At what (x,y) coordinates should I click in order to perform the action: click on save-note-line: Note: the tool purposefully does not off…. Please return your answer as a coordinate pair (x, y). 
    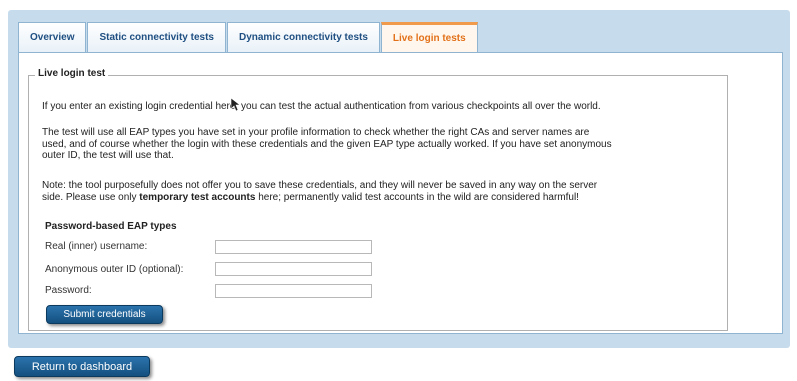
    Looking at the image, I should click on (320, 185).